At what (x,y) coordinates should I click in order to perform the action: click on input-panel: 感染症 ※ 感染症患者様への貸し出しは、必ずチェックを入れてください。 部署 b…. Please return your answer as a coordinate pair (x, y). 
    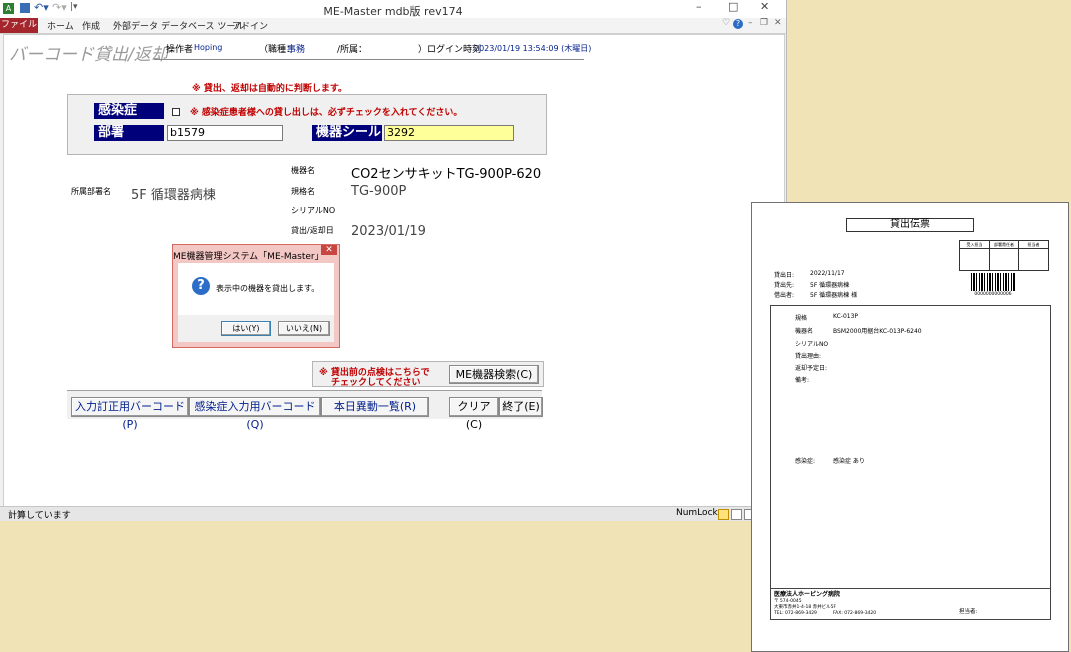
    Looking at the image, I should click on (307, 124).